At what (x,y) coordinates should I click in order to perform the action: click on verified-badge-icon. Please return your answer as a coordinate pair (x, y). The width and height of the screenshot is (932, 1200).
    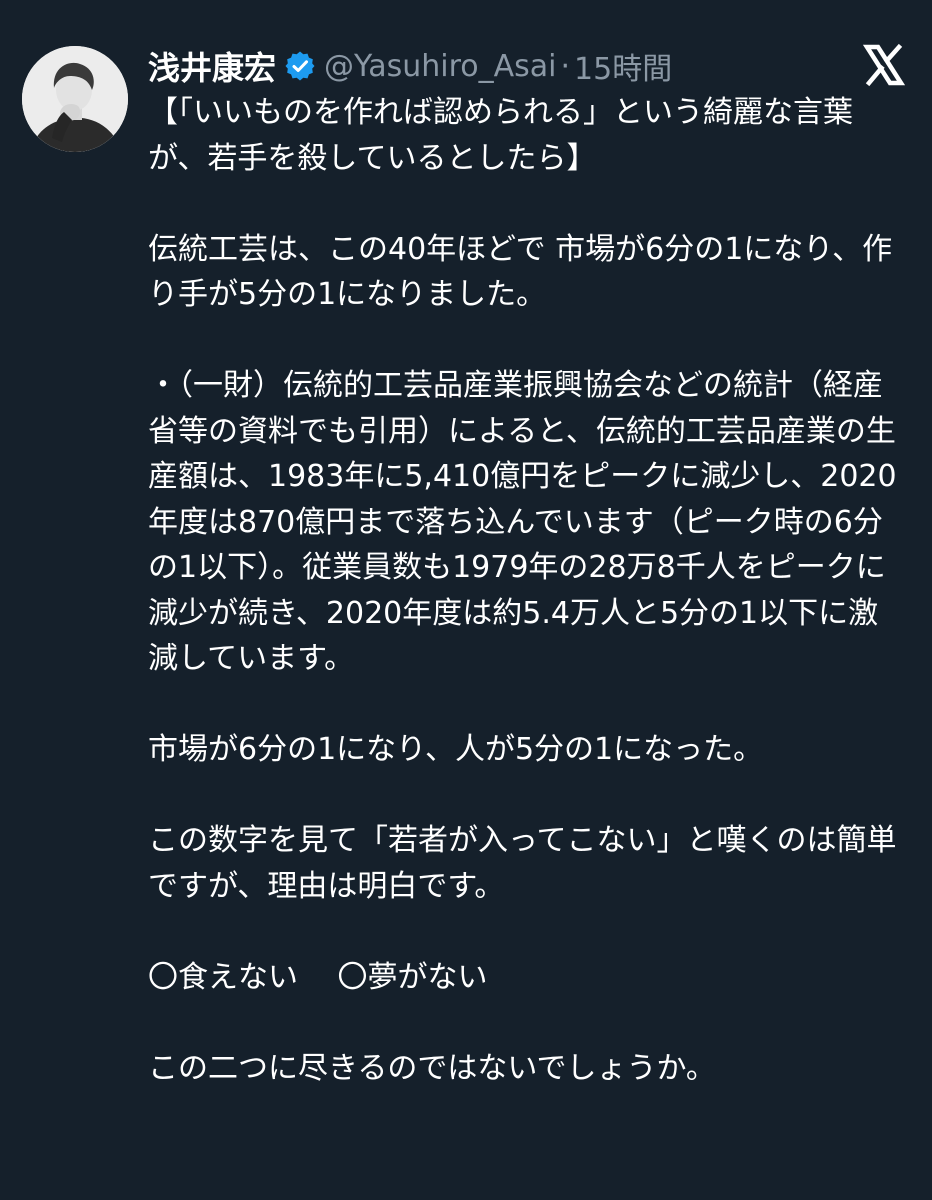
    Looking at the image, I should click on (300, 66).